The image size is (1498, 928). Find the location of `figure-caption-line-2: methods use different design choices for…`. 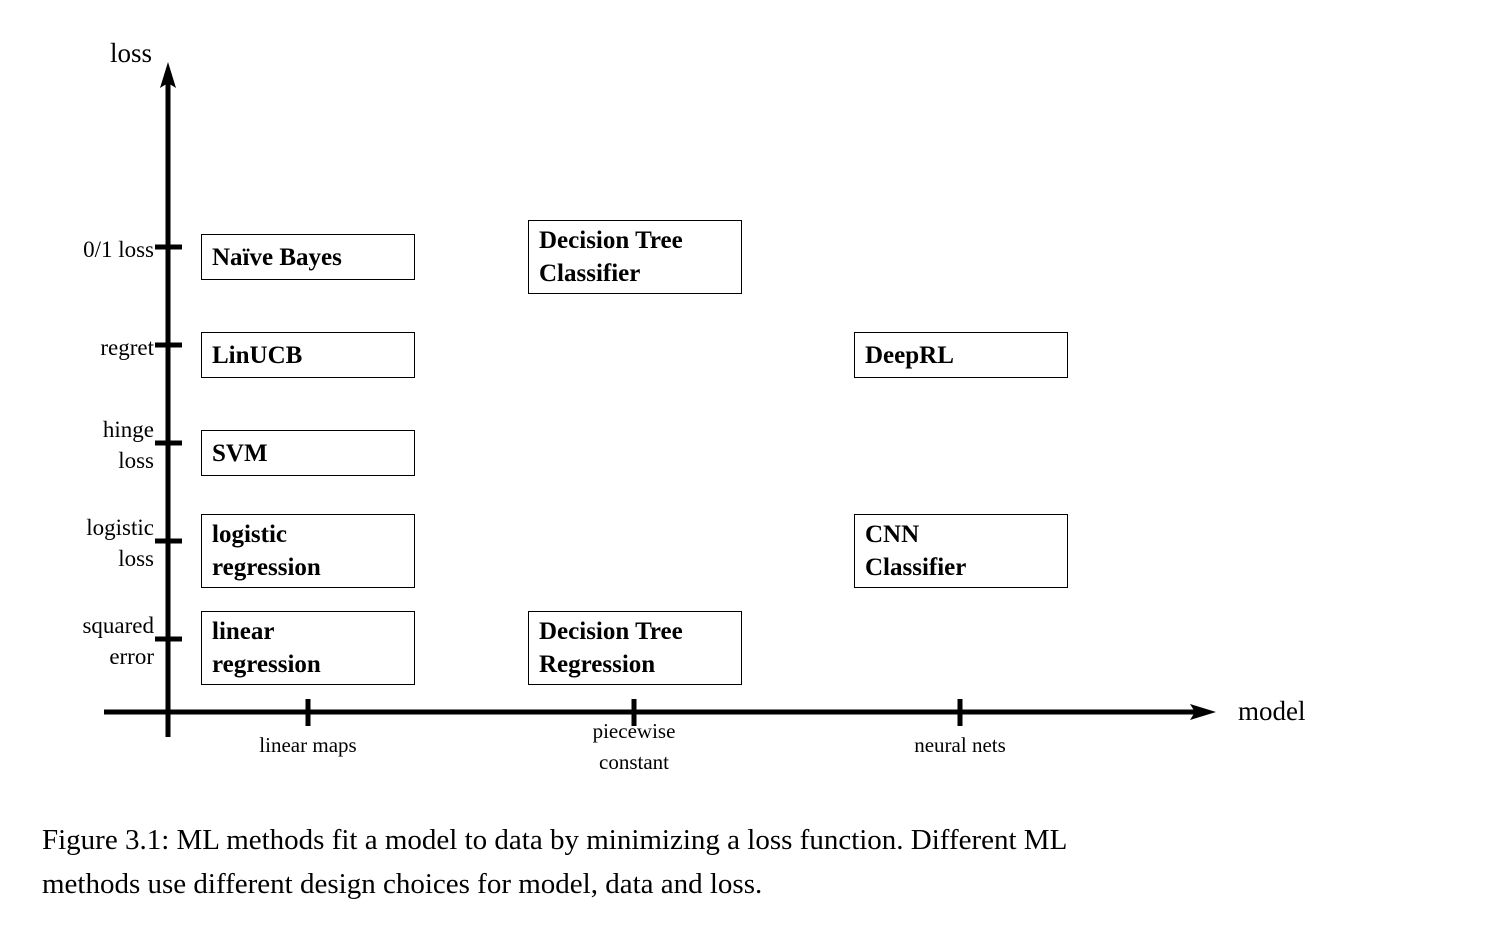

figure-caption-line-2: methods use different design choices for… is located at coordinates (402, 884).